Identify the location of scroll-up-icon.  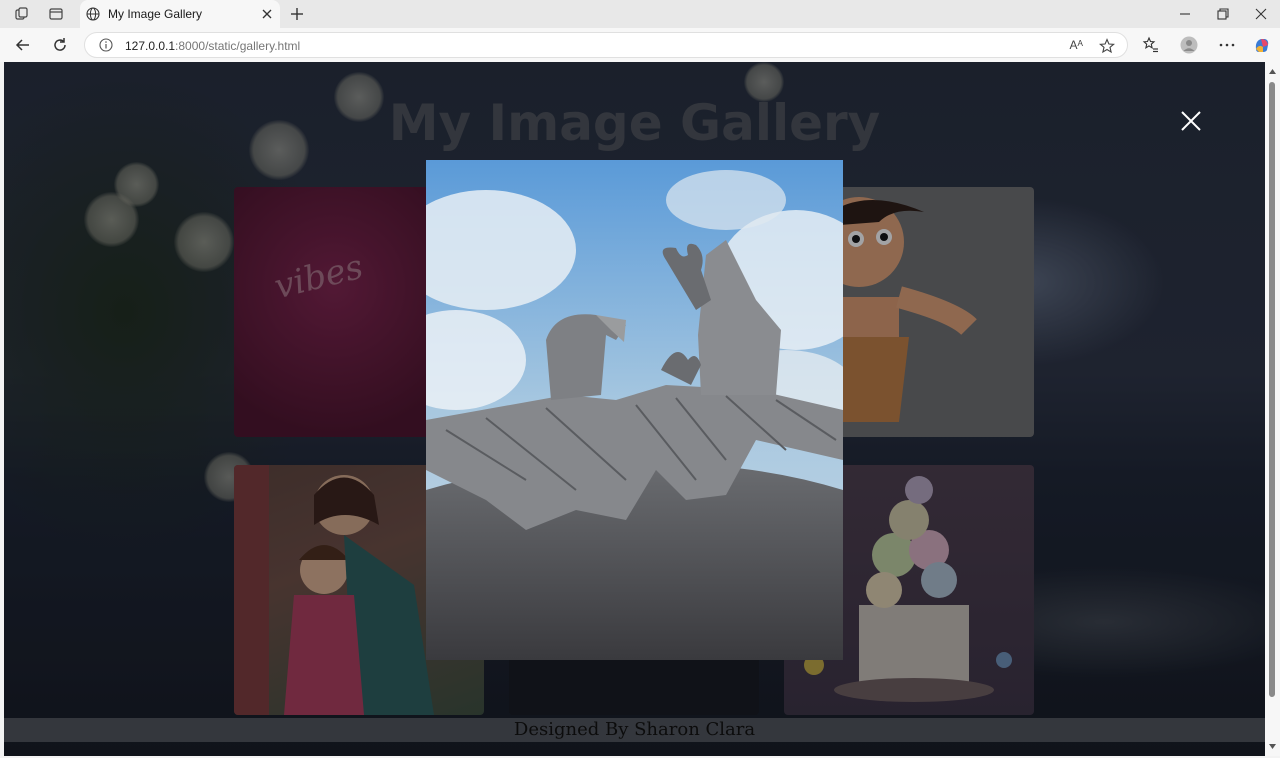
(1272, 71).